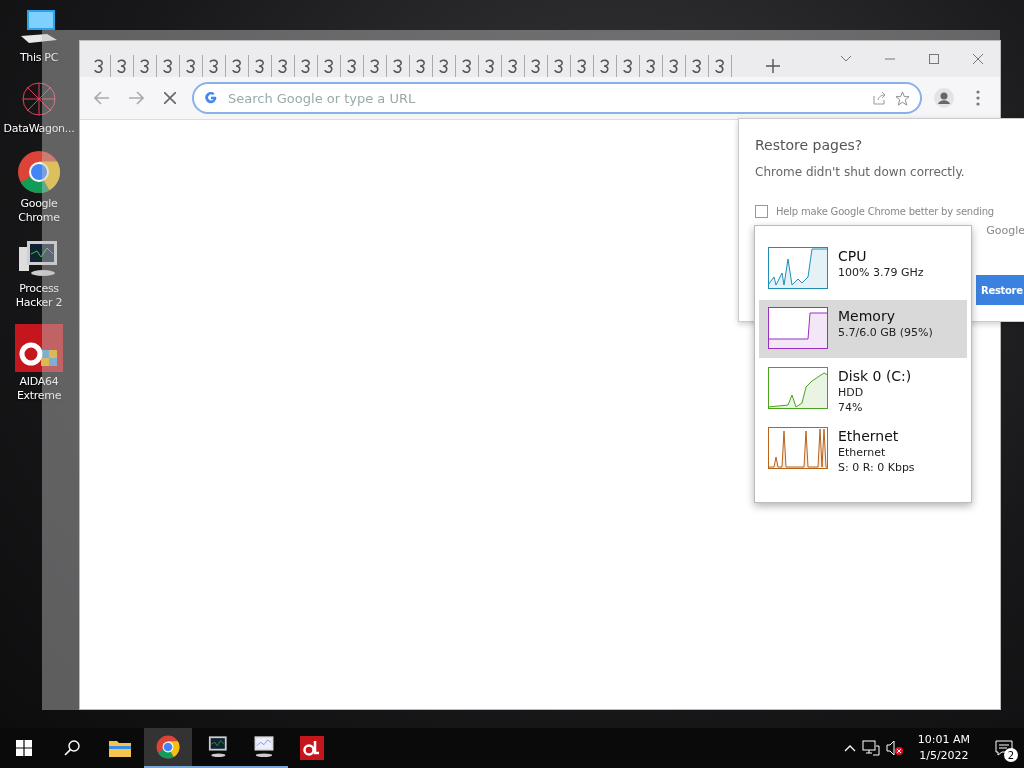  I want to click on resource-detail: 100% 3.79 GHz, so click(881, 272).